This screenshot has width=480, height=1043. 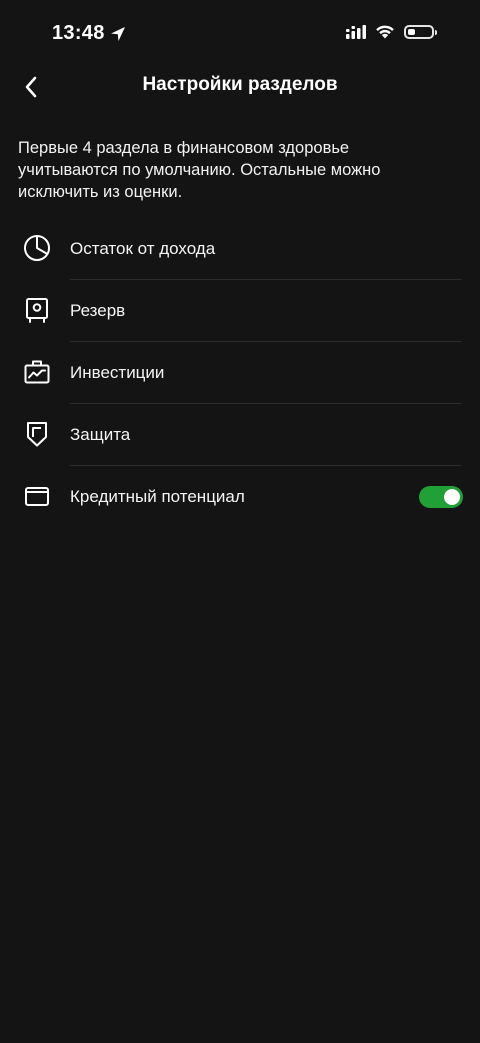 What do you see at coordinates (78, 33) in the screenshot?
I see `time-label: 13:48` at bounding box center [78, 33].